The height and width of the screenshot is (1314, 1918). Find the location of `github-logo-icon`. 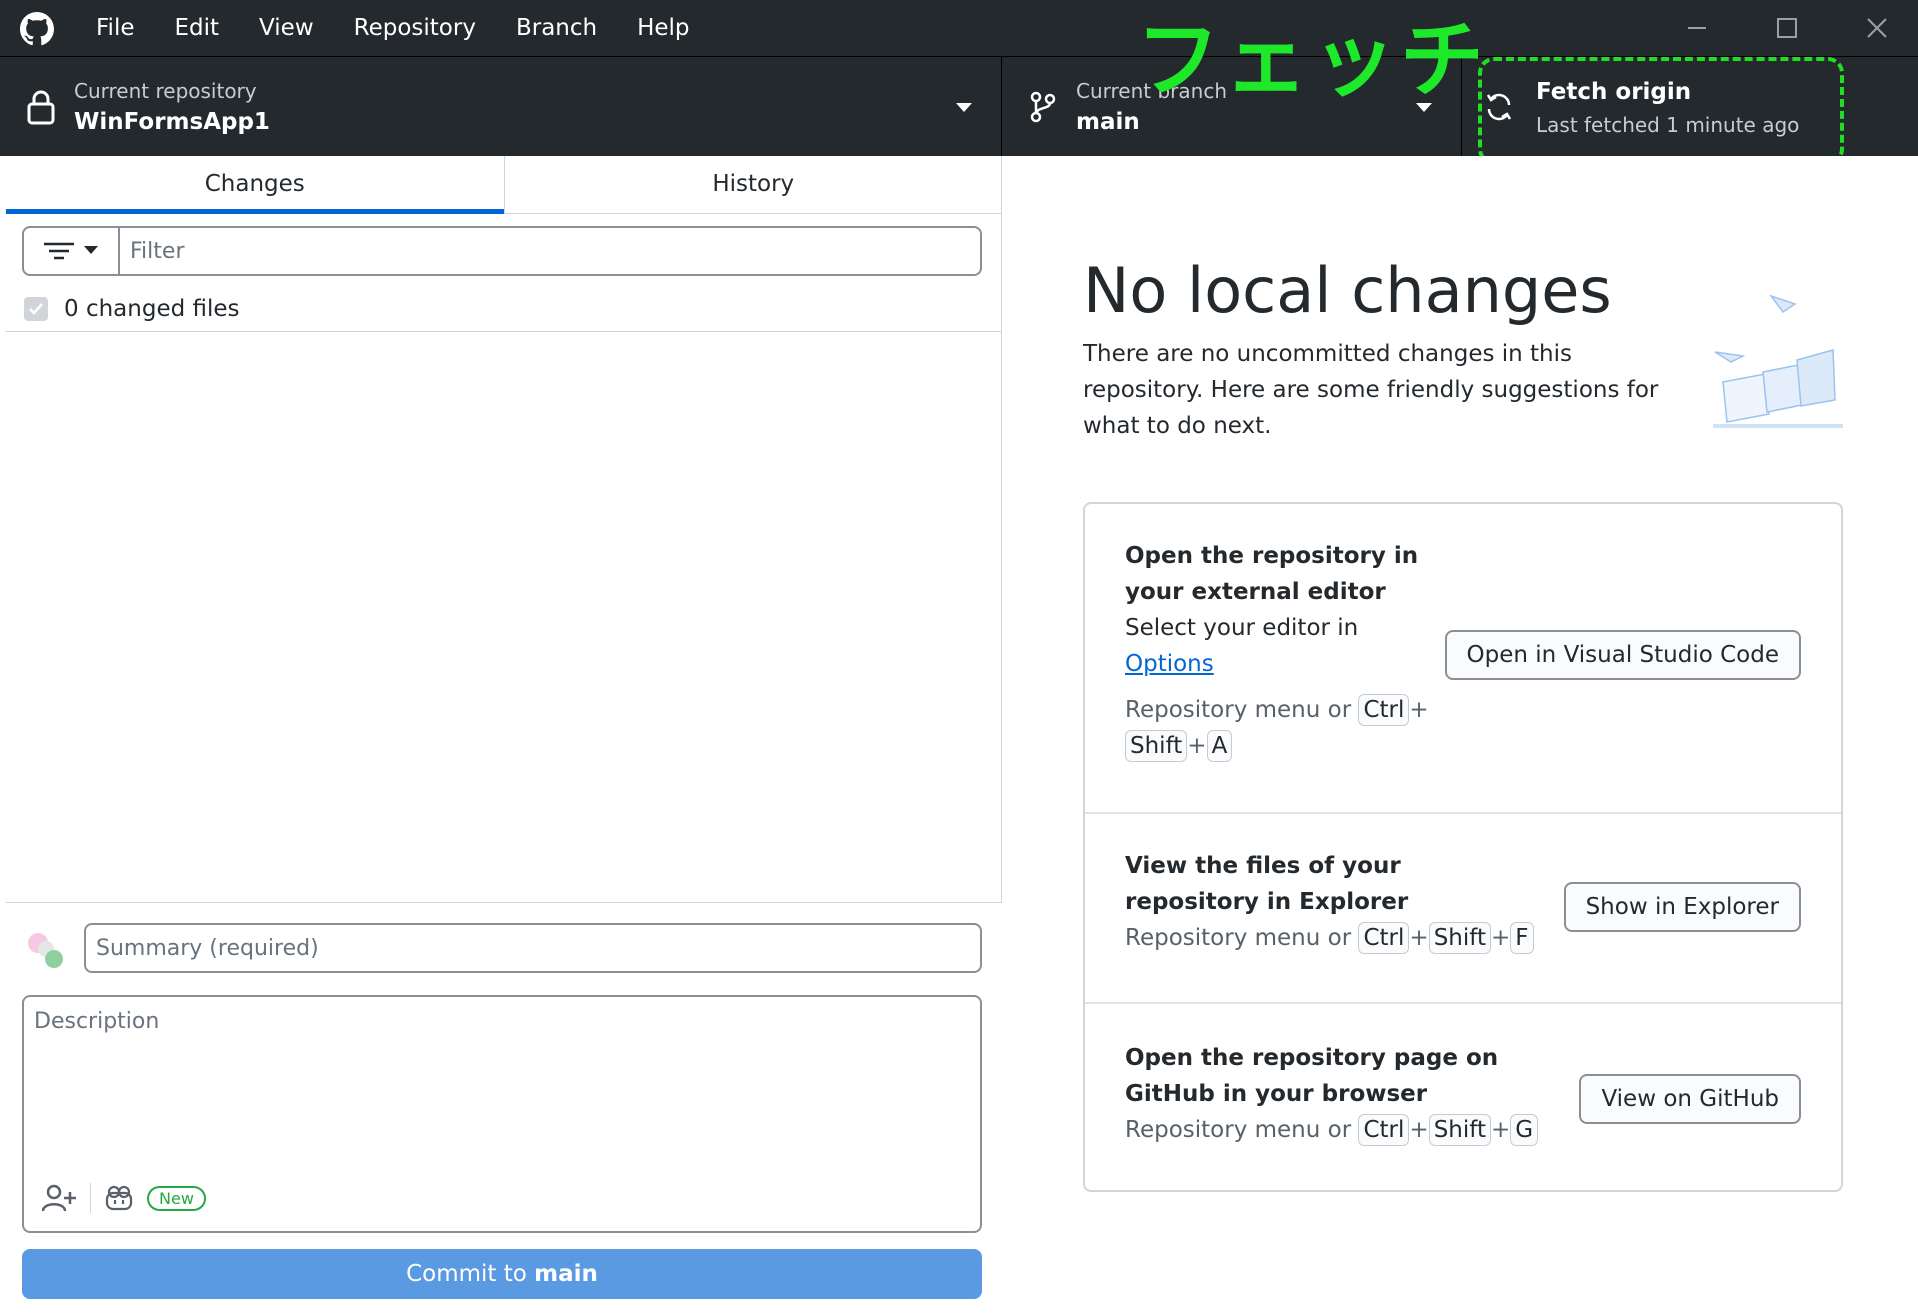

github-logo-icon is located at coordinates (37, 29).